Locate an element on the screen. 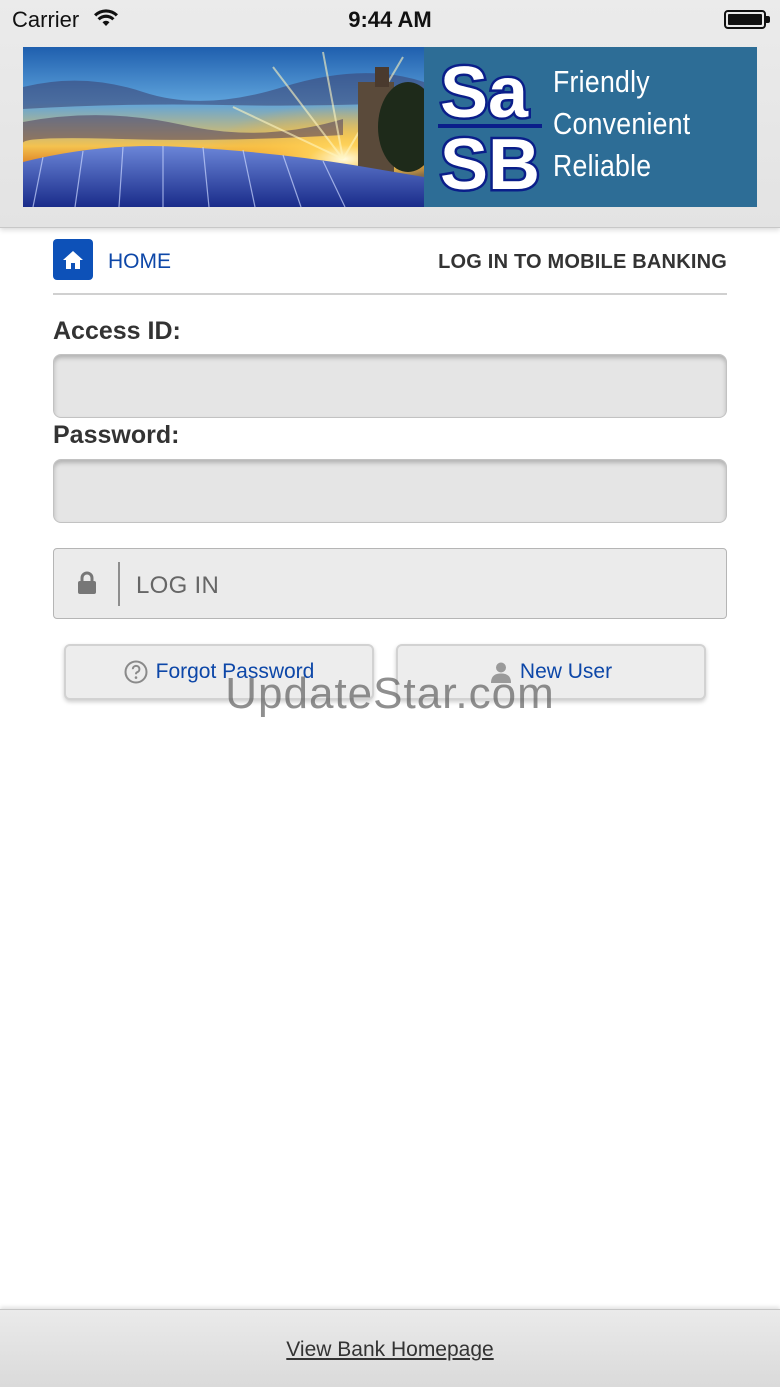 This screenshot has width=780, height=1387. login-button-divider is located at coordinates (119, 584).